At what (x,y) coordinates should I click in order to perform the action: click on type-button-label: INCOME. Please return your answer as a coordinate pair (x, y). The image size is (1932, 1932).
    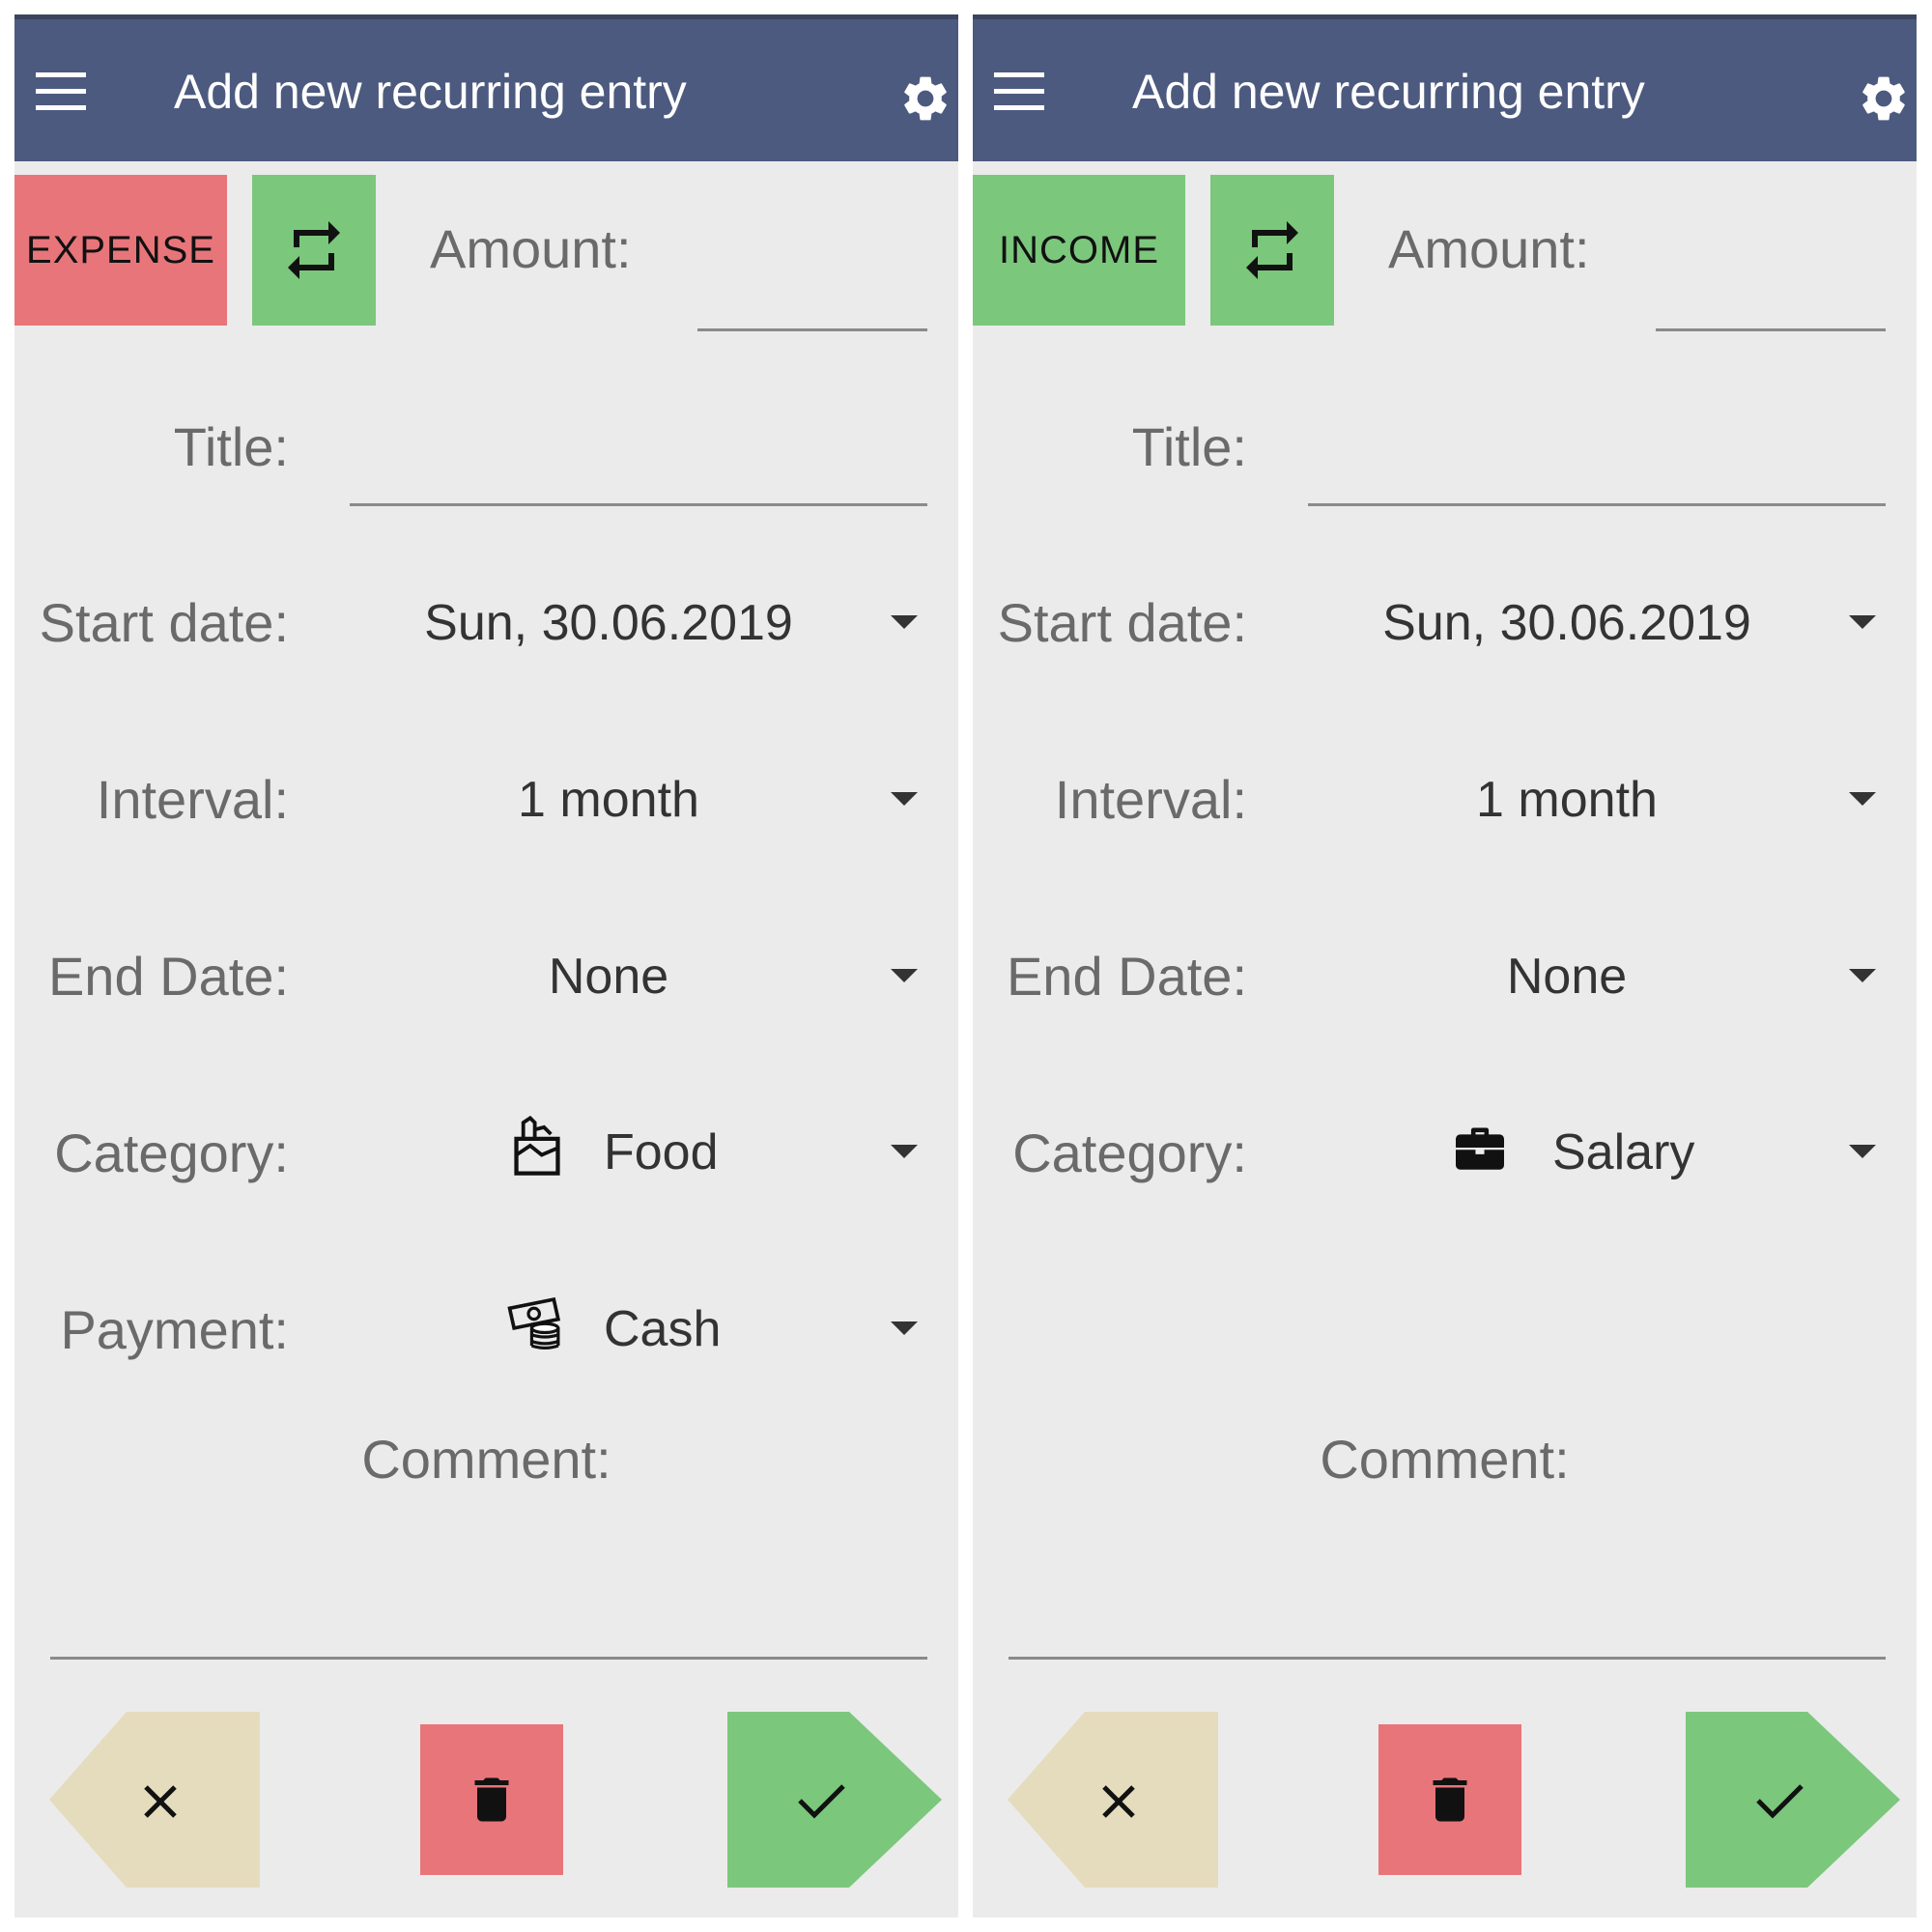
    Looking at the image, I should click on (1079, 249).